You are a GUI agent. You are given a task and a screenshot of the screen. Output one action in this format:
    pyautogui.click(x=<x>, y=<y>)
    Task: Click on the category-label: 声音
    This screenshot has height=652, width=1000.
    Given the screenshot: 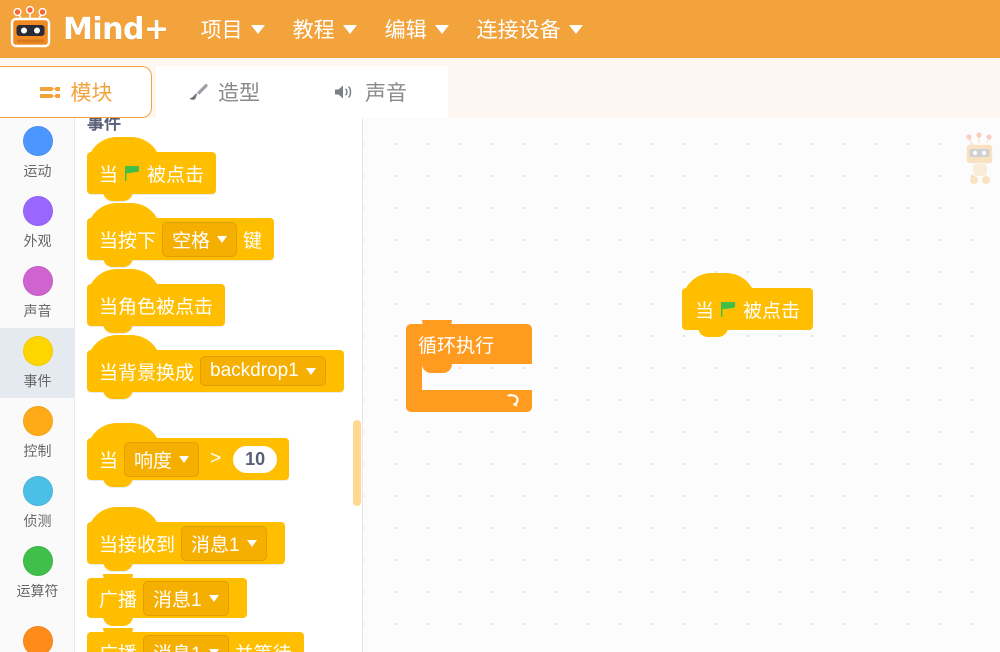 What is the action you would take?
    pyautogui.click(x=37, y=310)
    